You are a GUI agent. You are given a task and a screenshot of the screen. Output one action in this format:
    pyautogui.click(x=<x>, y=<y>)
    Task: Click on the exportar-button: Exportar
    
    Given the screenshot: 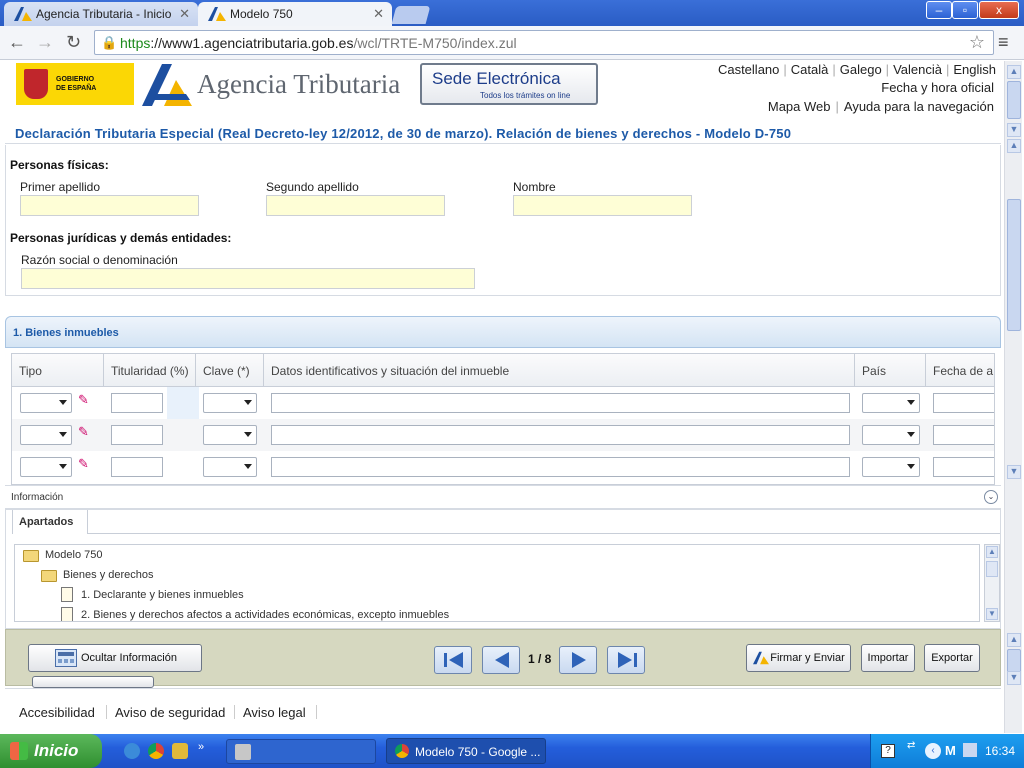 What is the action you would take?
    pyautogui.click(x=952, y=658)
    